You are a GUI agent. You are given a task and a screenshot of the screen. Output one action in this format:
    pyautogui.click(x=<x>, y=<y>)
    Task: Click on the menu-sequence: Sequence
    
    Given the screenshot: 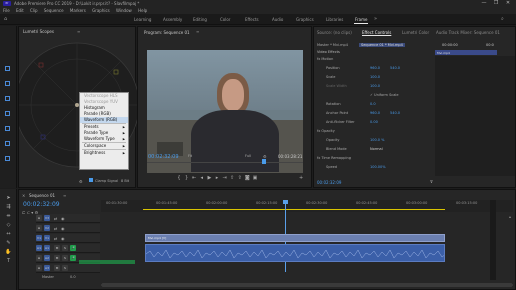 What is the action you would take?
    pyautogui.click(x=54, y=10)
    